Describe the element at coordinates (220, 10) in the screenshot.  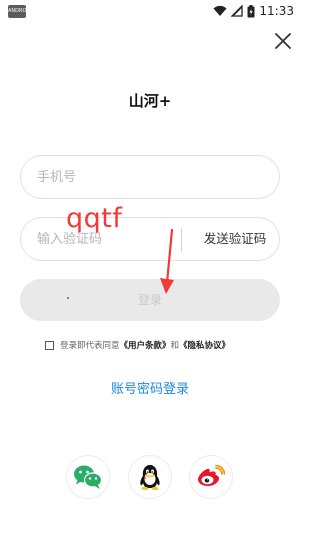
I see `wifi-icon` at that location.